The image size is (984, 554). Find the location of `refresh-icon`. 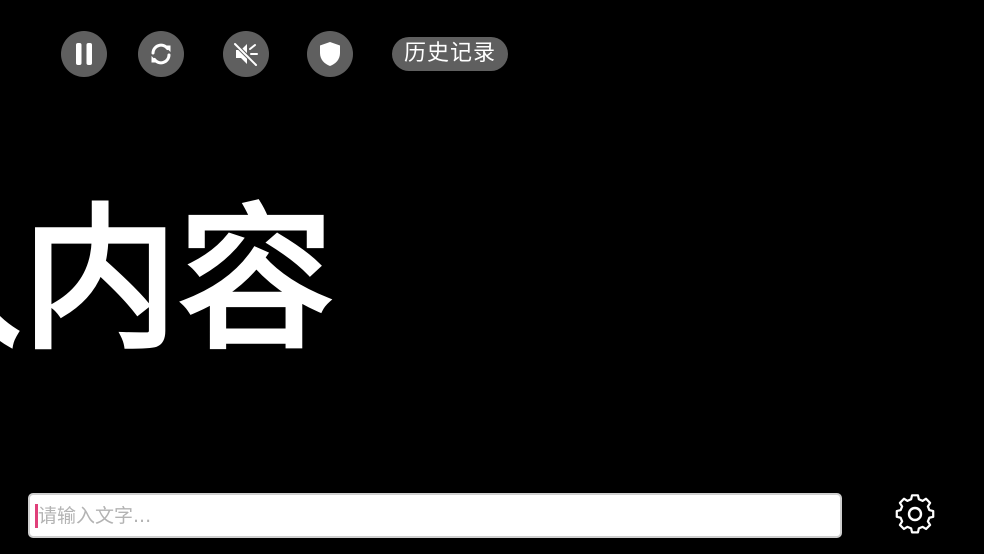

refresh-icon is located at coordinates (161, 54).